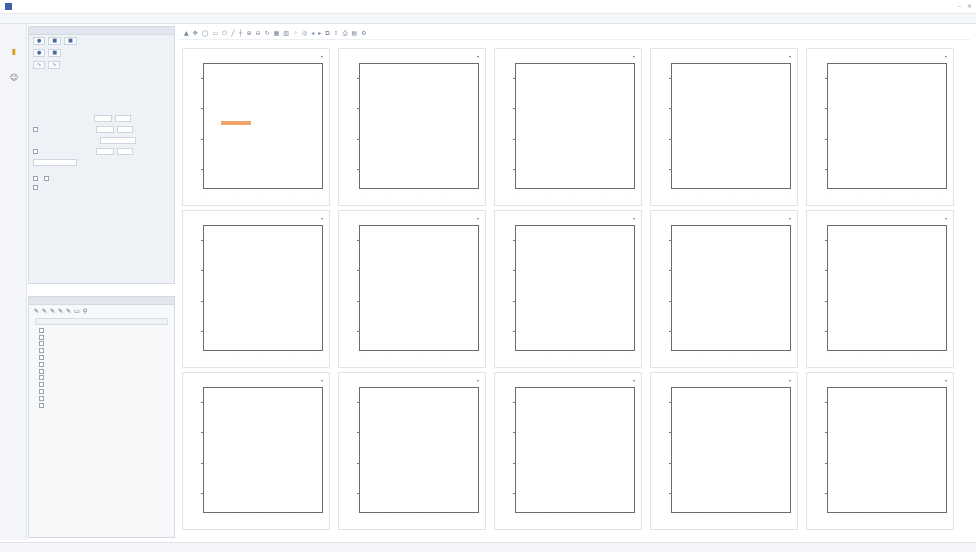  Describe the element at coordinates (249, 33) in the screenshot. I see `zoom-in-icon: ⊕` at that location.